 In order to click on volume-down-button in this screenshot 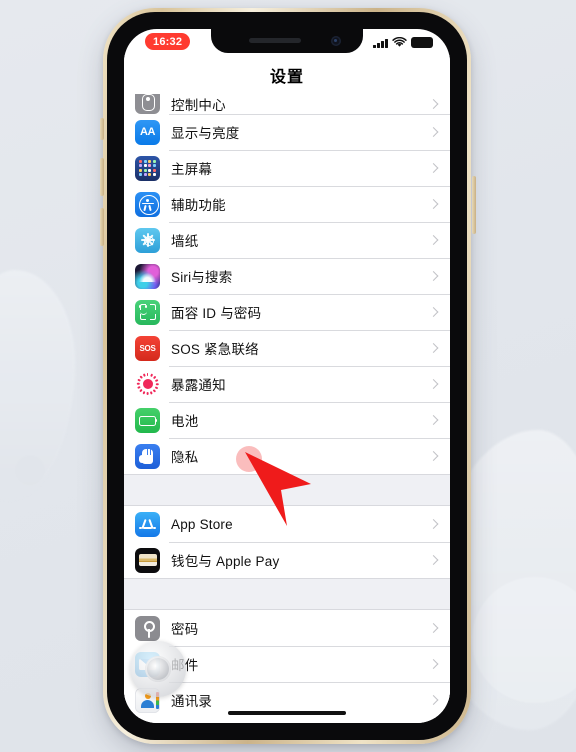, I will do `click(102, 227)`.